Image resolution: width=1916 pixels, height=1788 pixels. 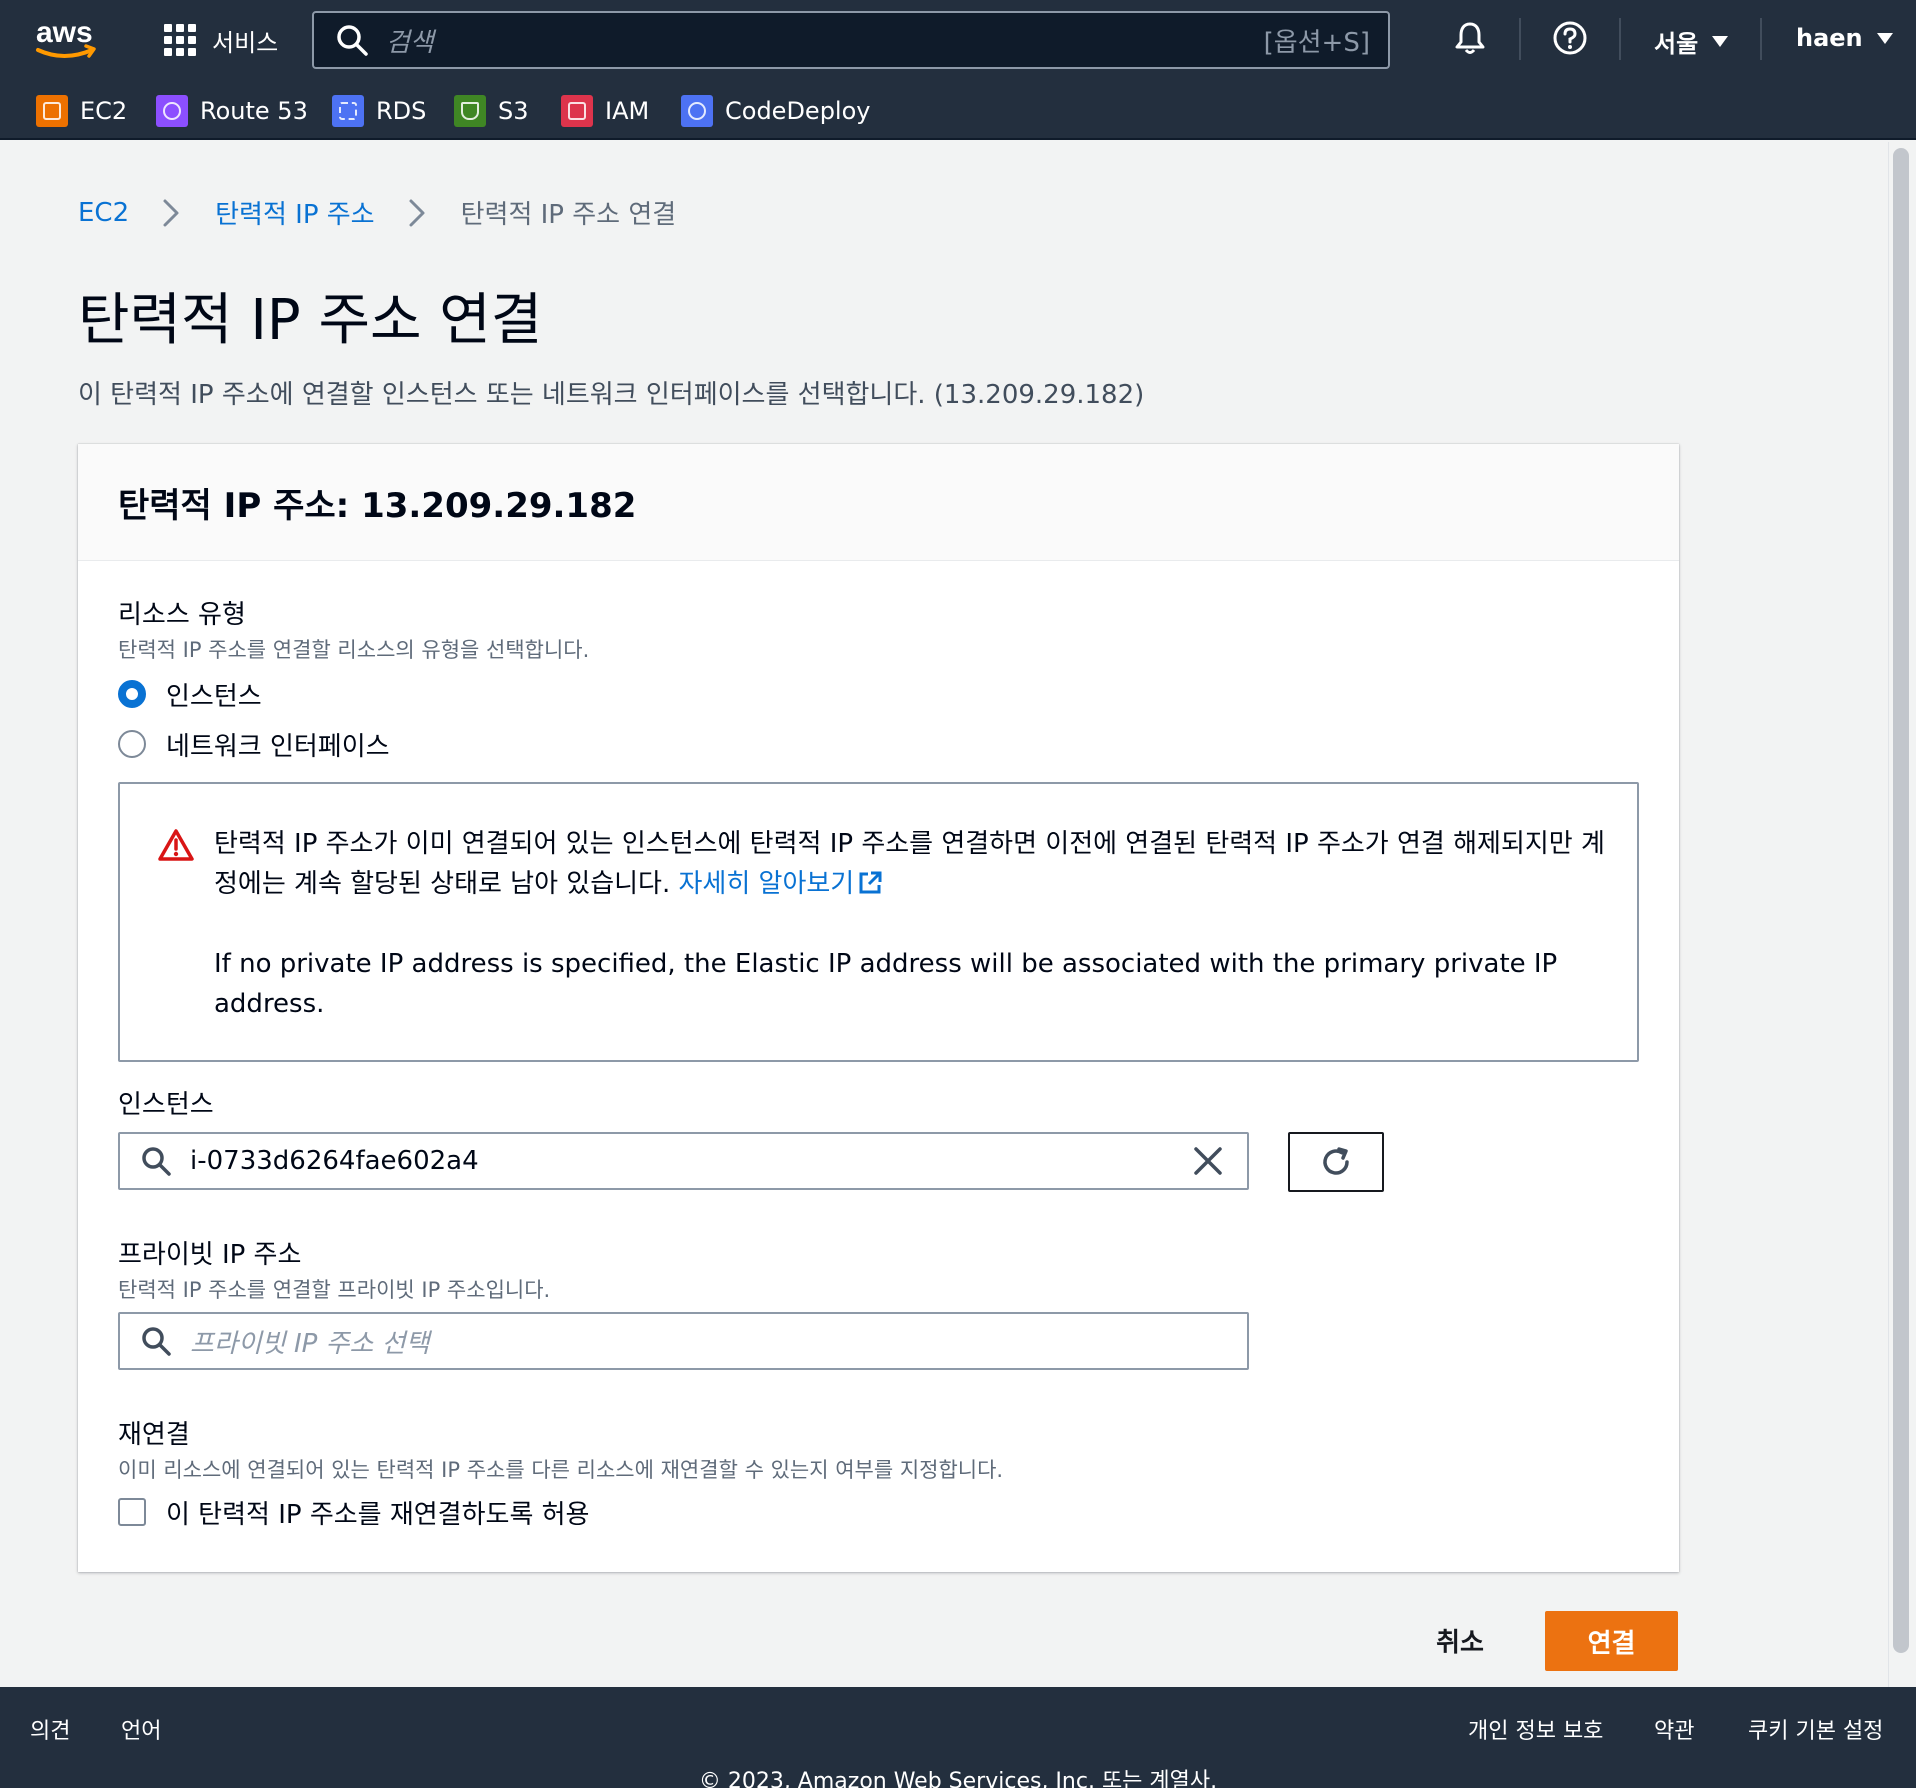 What do you see at coordinates (245, 42) in the screenshot?
I see `services-label: 서비스` at bounding box center [245, 42].